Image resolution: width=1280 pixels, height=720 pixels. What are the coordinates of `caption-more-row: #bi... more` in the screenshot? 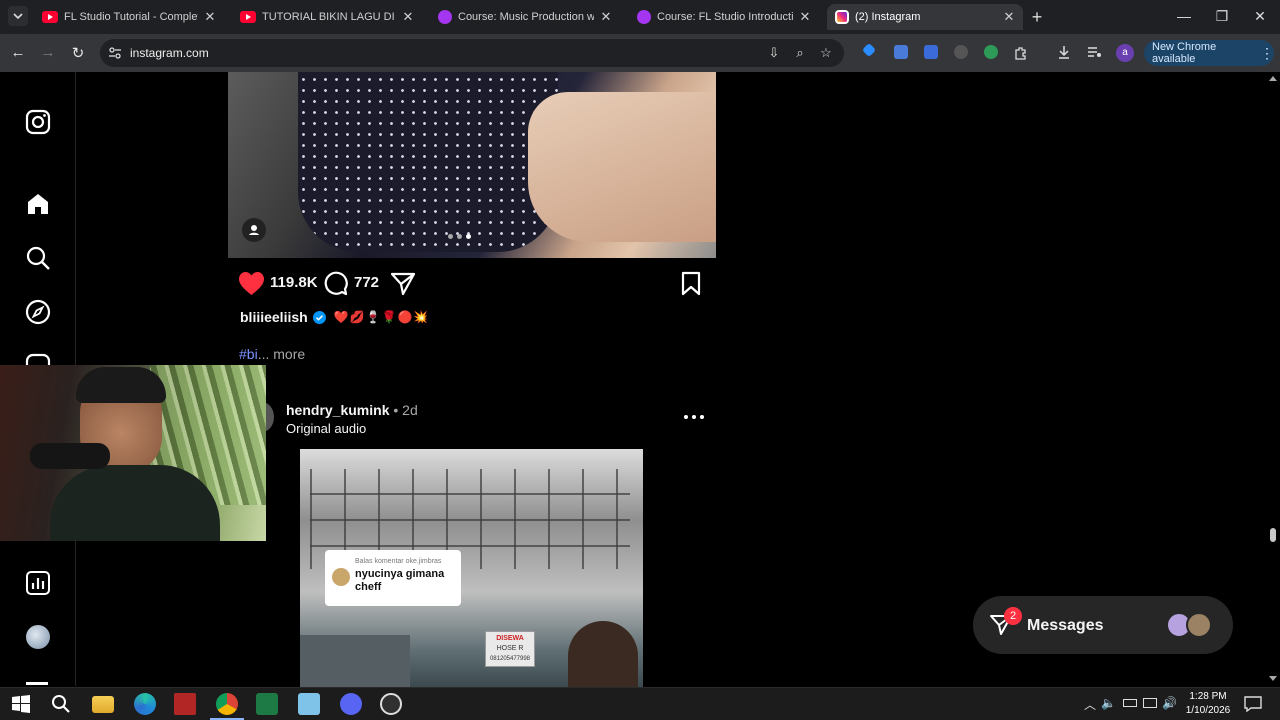 It's located at (272, 354).